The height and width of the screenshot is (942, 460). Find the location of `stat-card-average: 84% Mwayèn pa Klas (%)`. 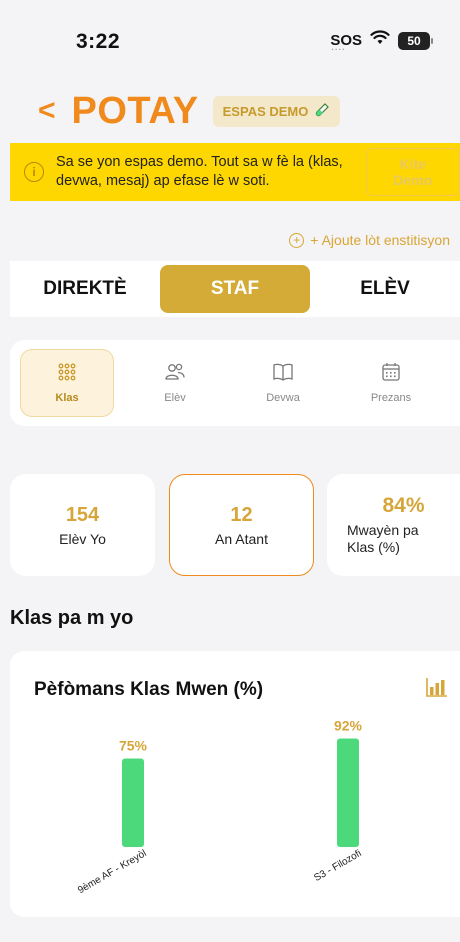

stat-card-average: 84% Mwayèn pa Klas (%) is located at coordinates (393, 525).